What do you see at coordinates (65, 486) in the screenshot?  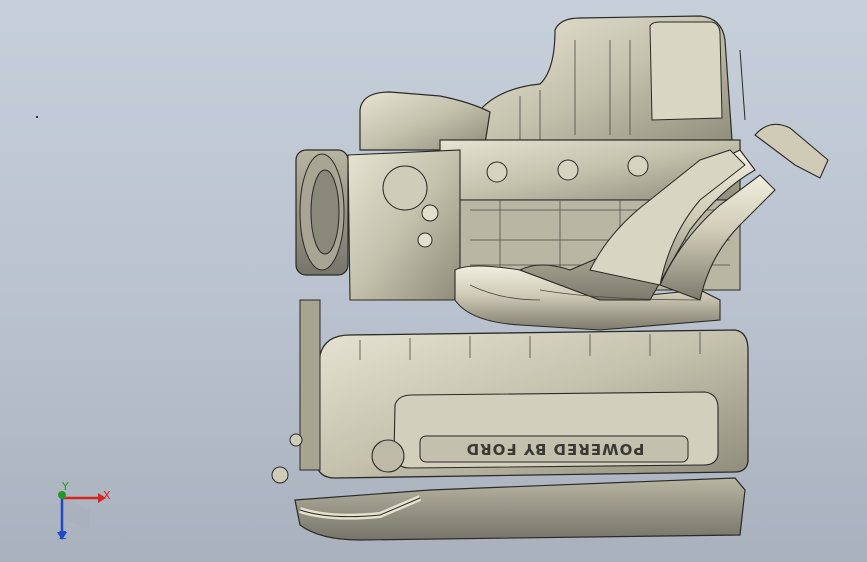 I see `y-axis-label: Y` at bounding box center [65, 486].